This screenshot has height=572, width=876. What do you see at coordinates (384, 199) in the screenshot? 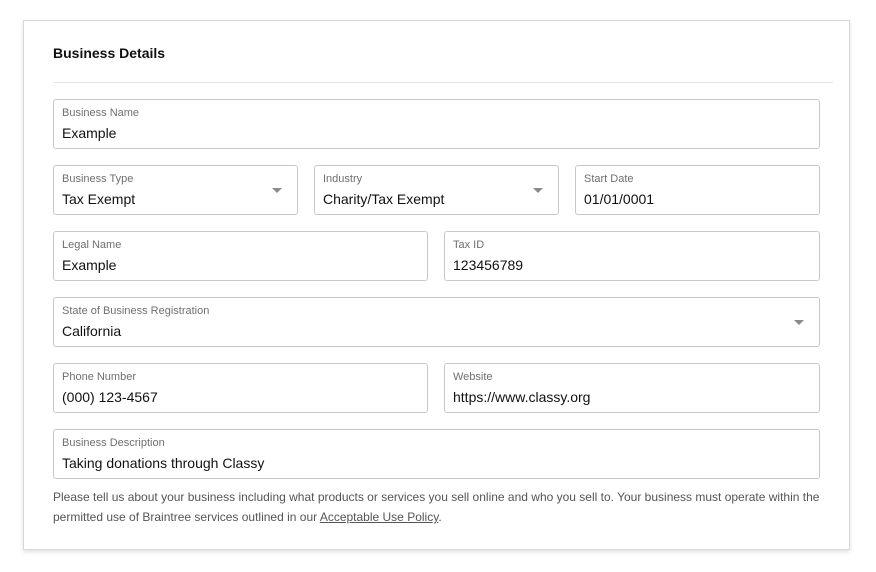
I see `industry-value: Charity/Tax Exempt` at bounding box center [384, 199].